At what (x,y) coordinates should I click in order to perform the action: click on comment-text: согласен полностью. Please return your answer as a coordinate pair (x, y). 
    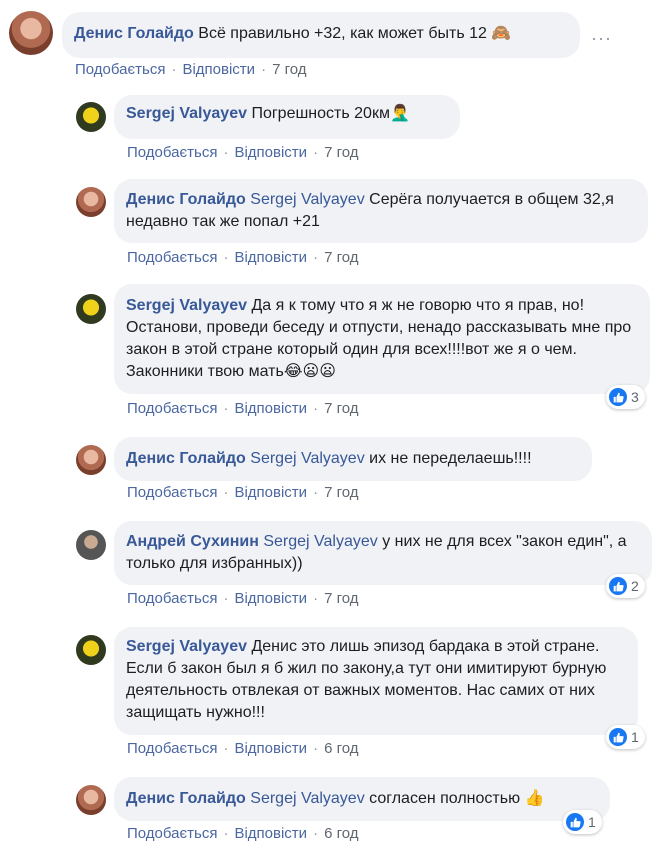
    Looking at the image, I should click on (445, 798).